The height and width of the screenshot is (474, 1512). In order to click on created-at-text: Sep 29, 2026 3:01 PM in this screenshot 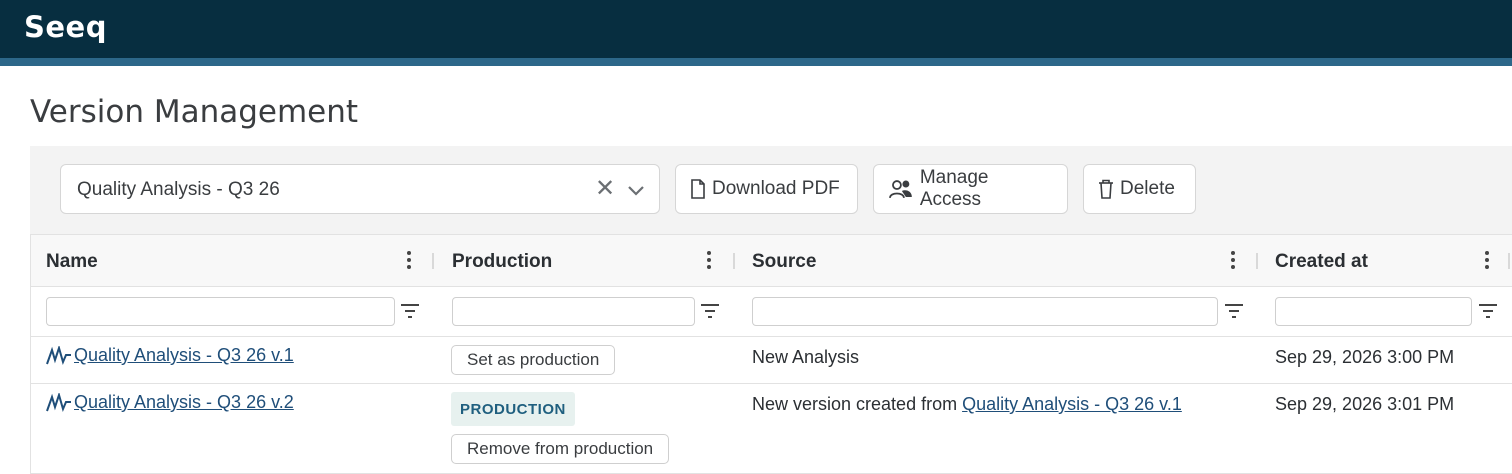, I will do `click(1365, 404)`.